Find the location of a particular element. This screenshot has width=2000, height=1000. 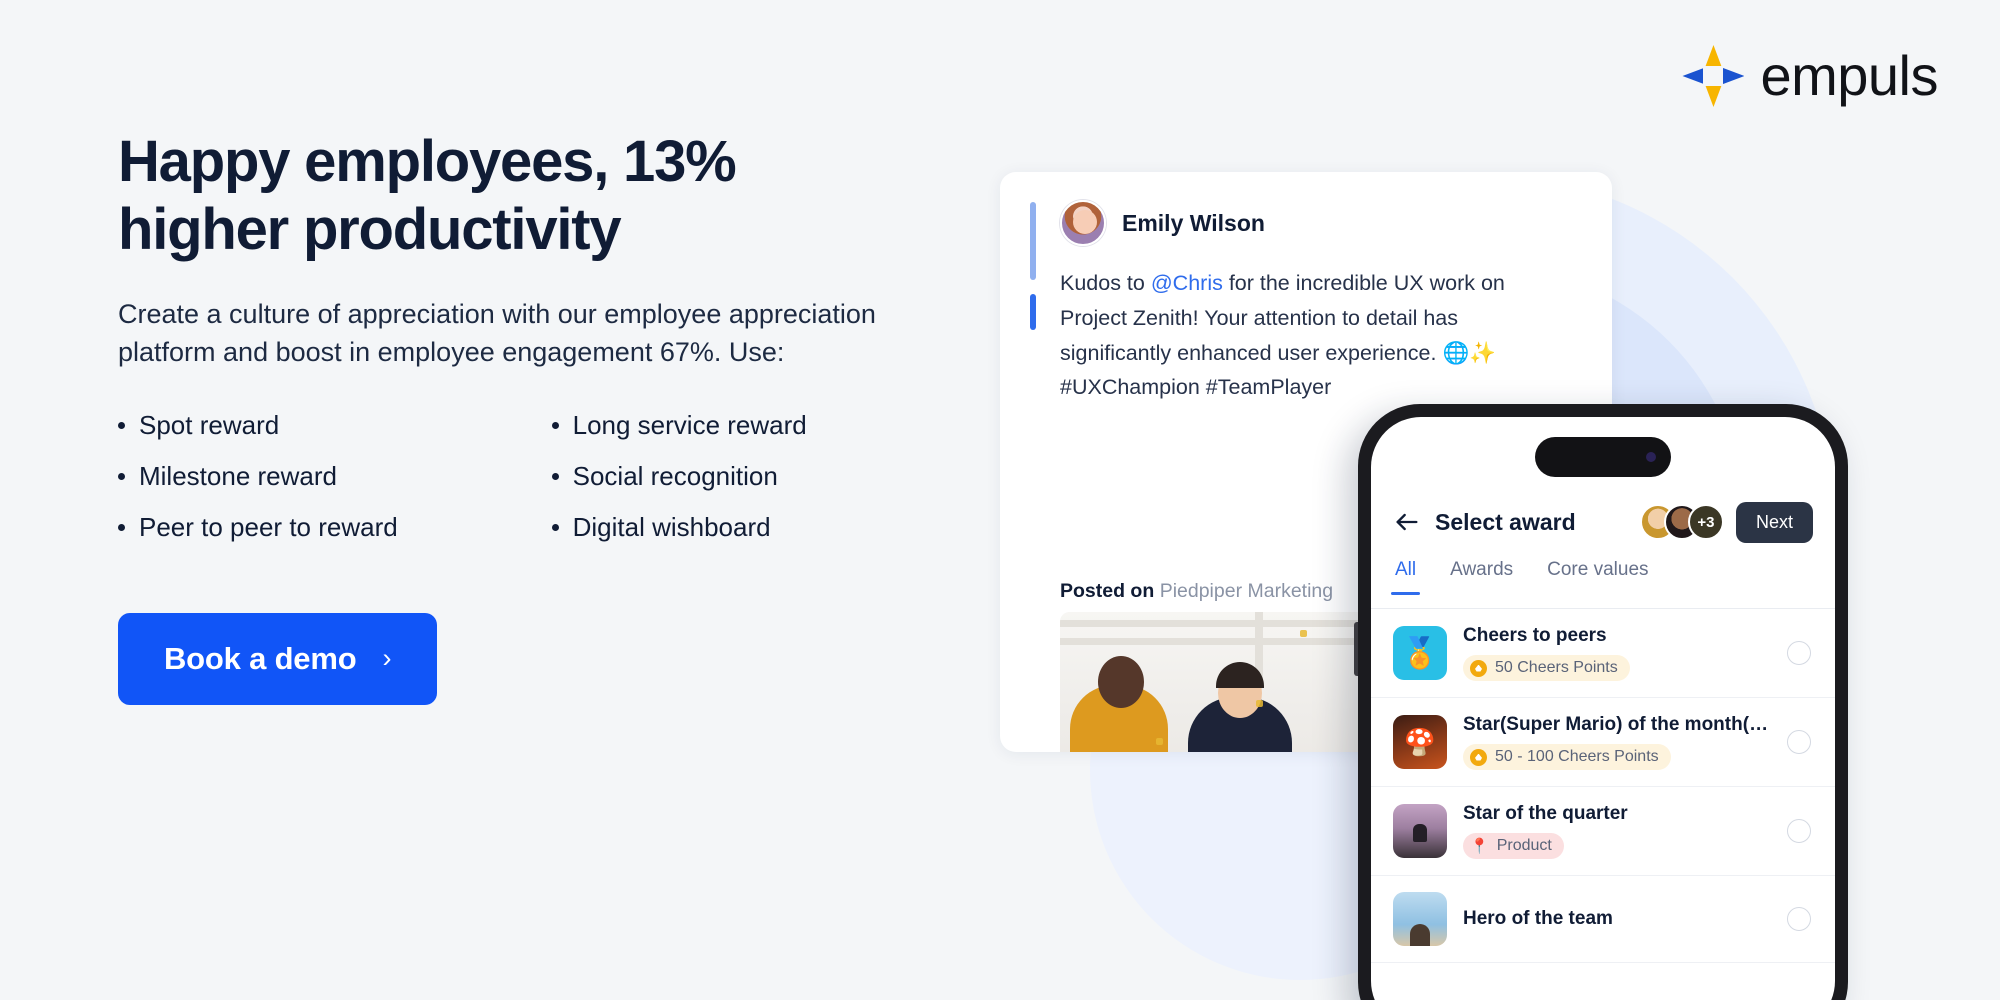

topbar-actions: +3 Next is located at coordinates (1726, 522).